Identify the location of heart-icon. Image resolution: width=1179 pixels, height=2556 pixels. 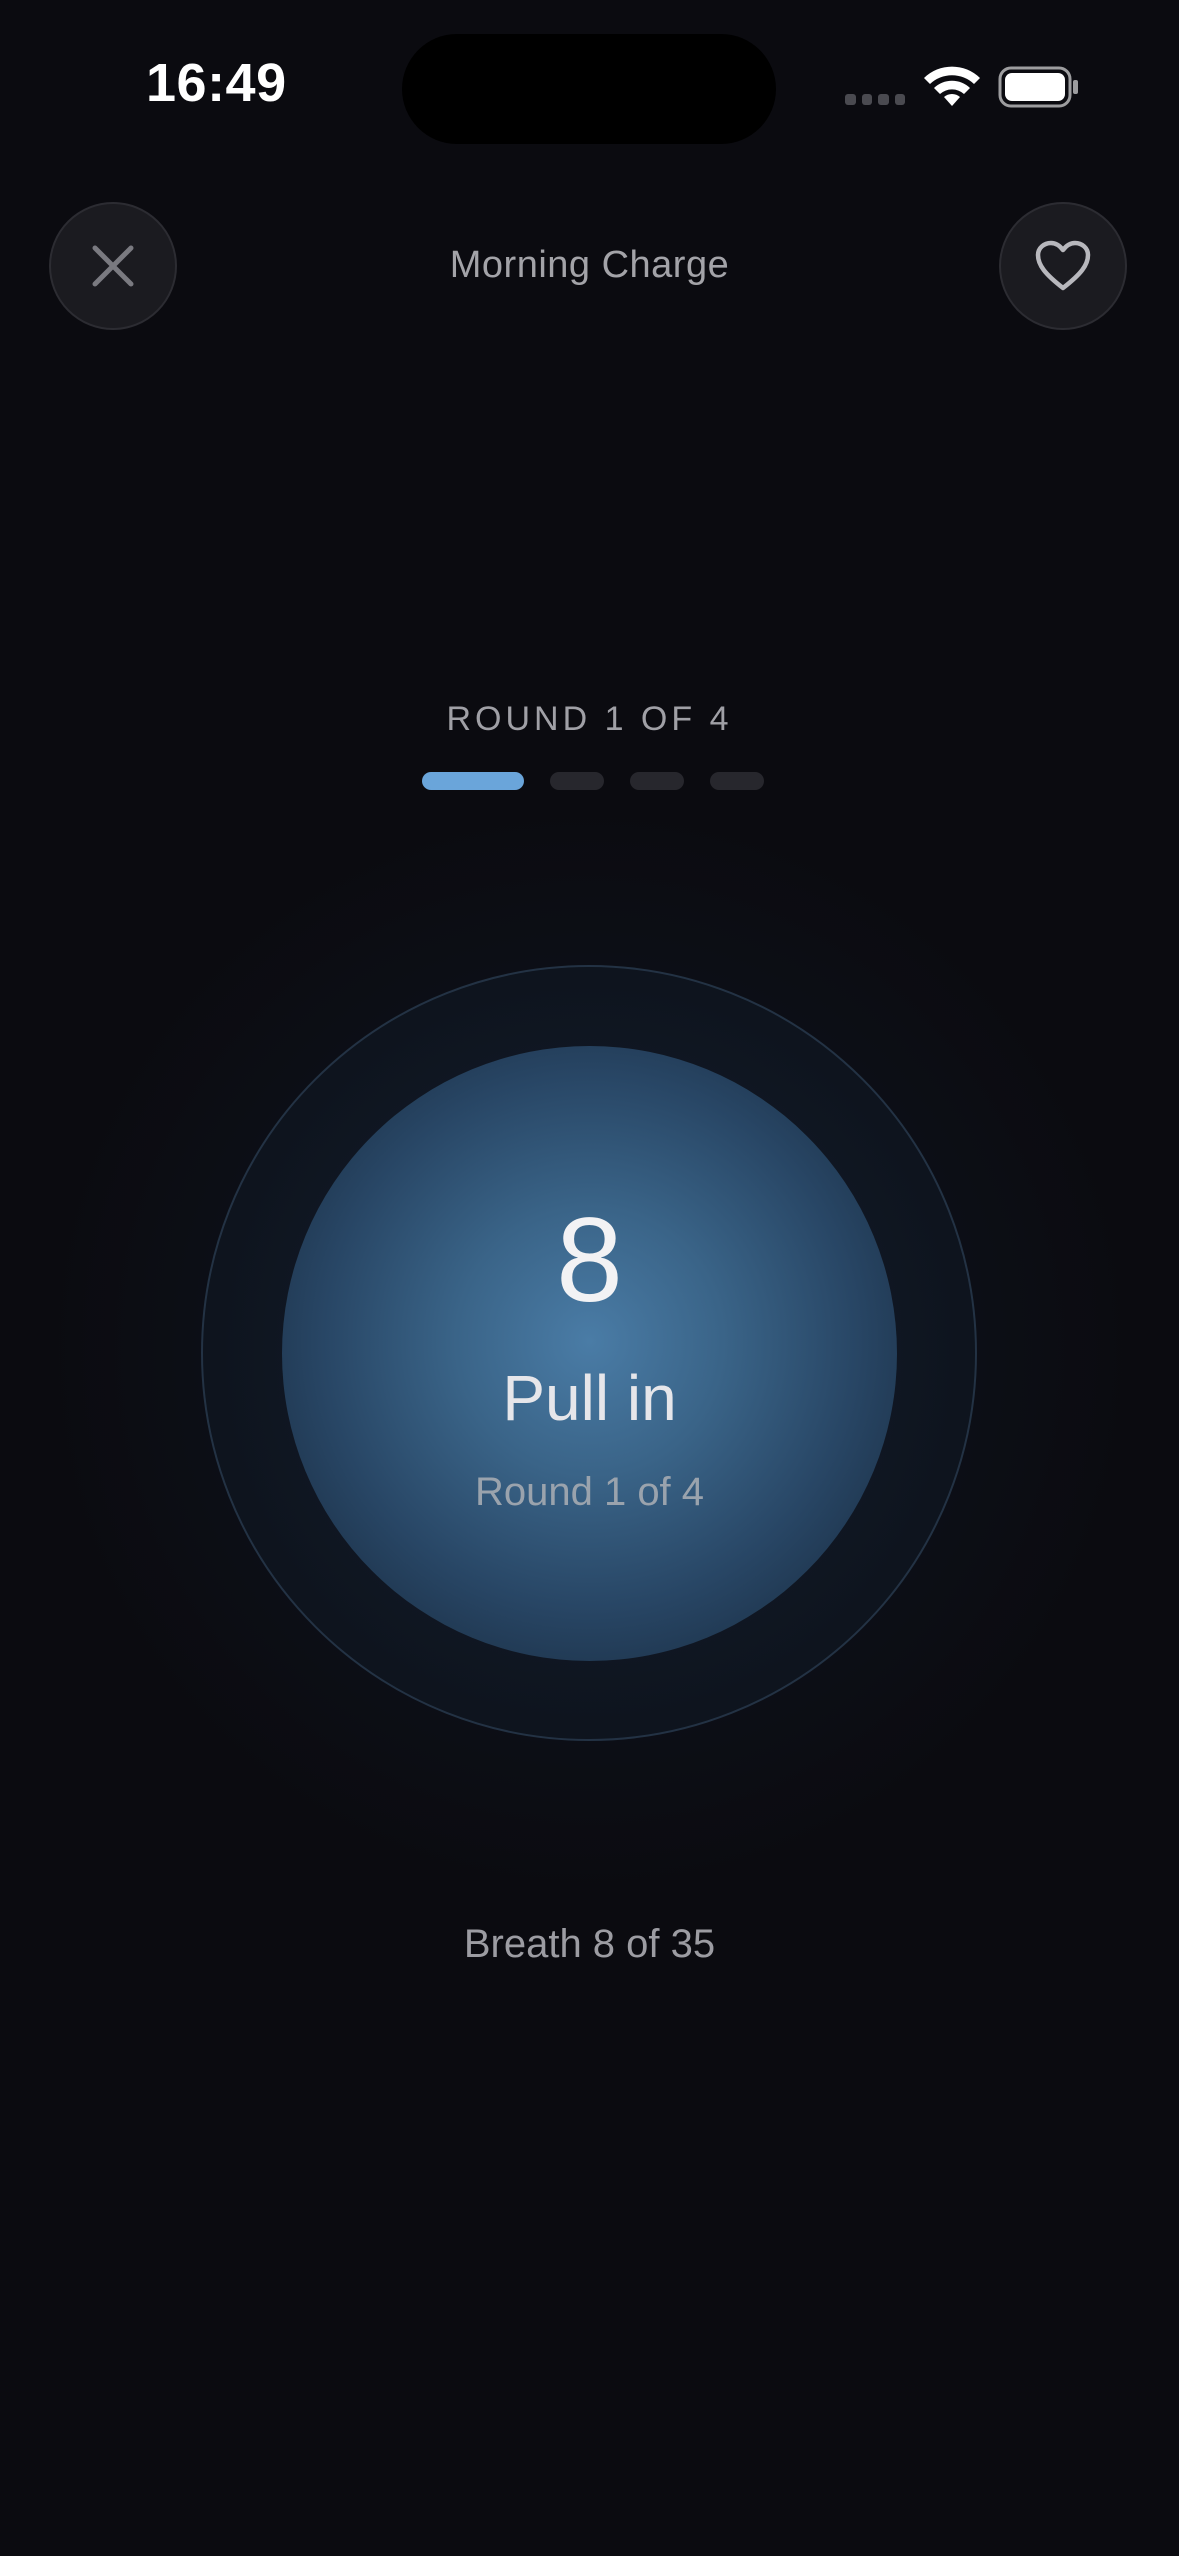
(1063, 265).